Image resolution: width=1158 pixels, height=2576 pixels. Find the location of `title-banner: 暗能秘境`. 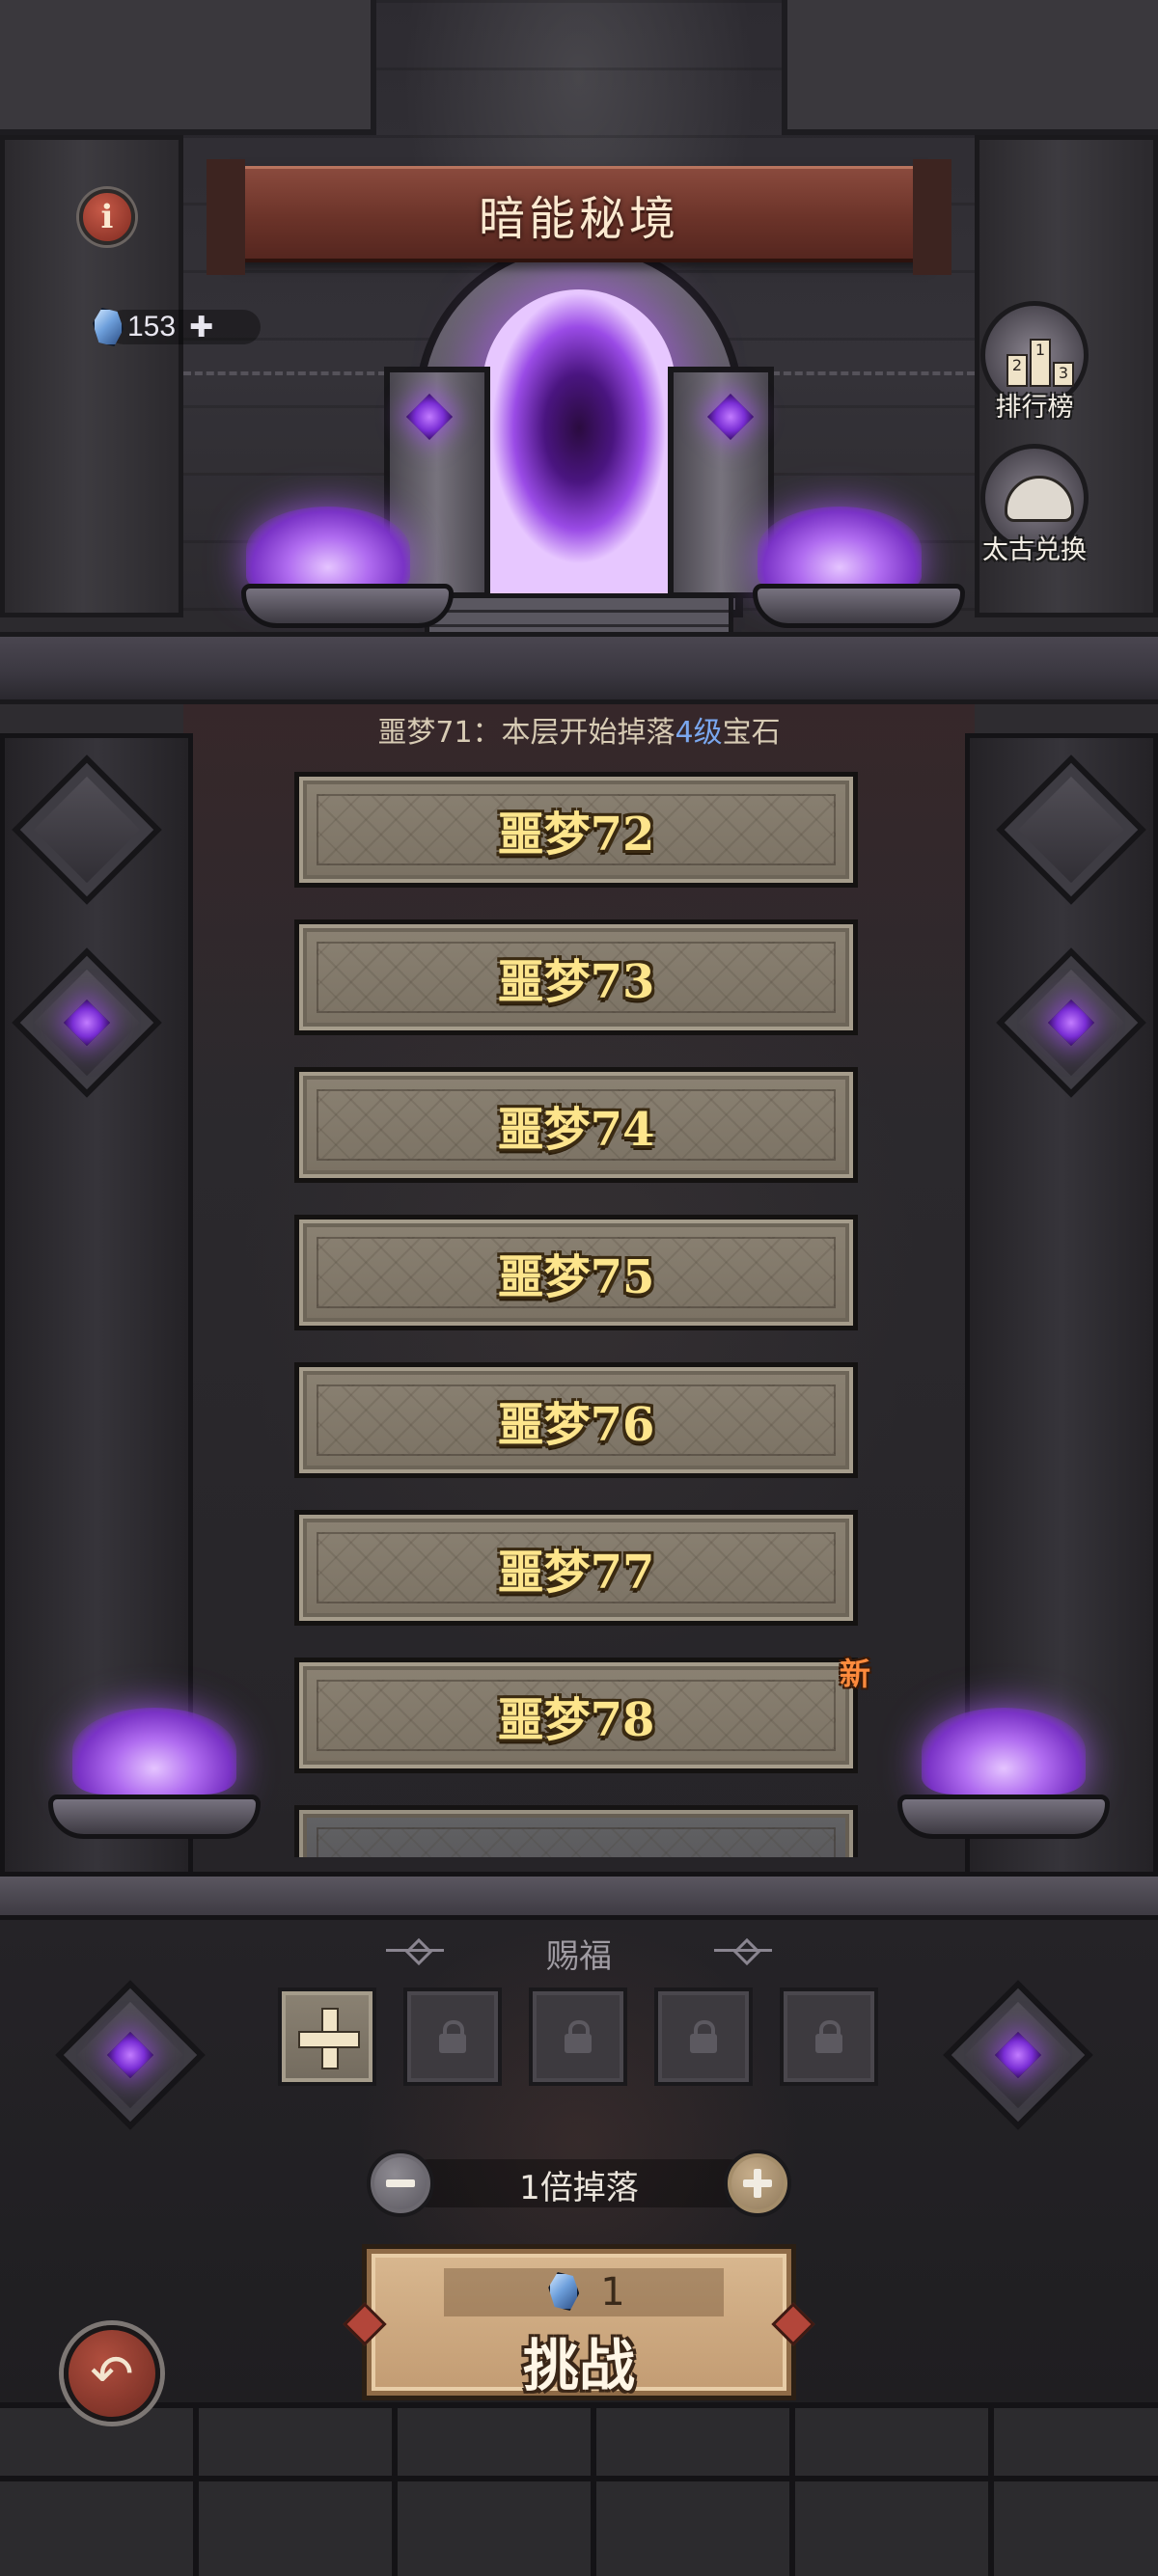

title-banner: 暗能秘境 is located at coordinates (579, 217).